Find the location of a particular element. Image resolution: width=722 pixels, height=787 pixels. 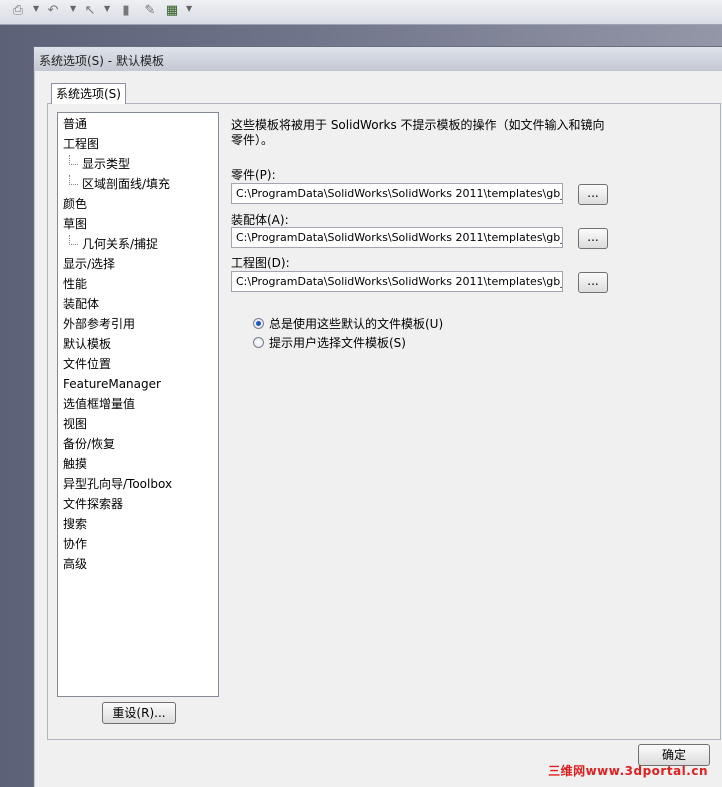

nav-item: 几何关系/捕捉 is located at coordinates (138, 245).